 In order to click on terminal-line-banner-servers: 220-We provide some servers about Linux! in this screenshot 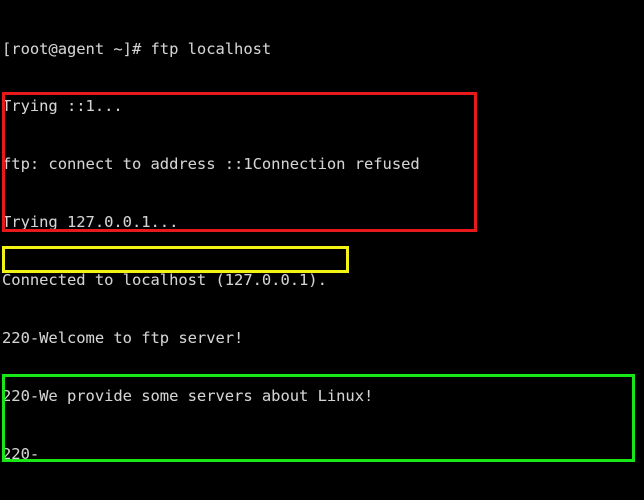, I will do `click(188, 395)`.